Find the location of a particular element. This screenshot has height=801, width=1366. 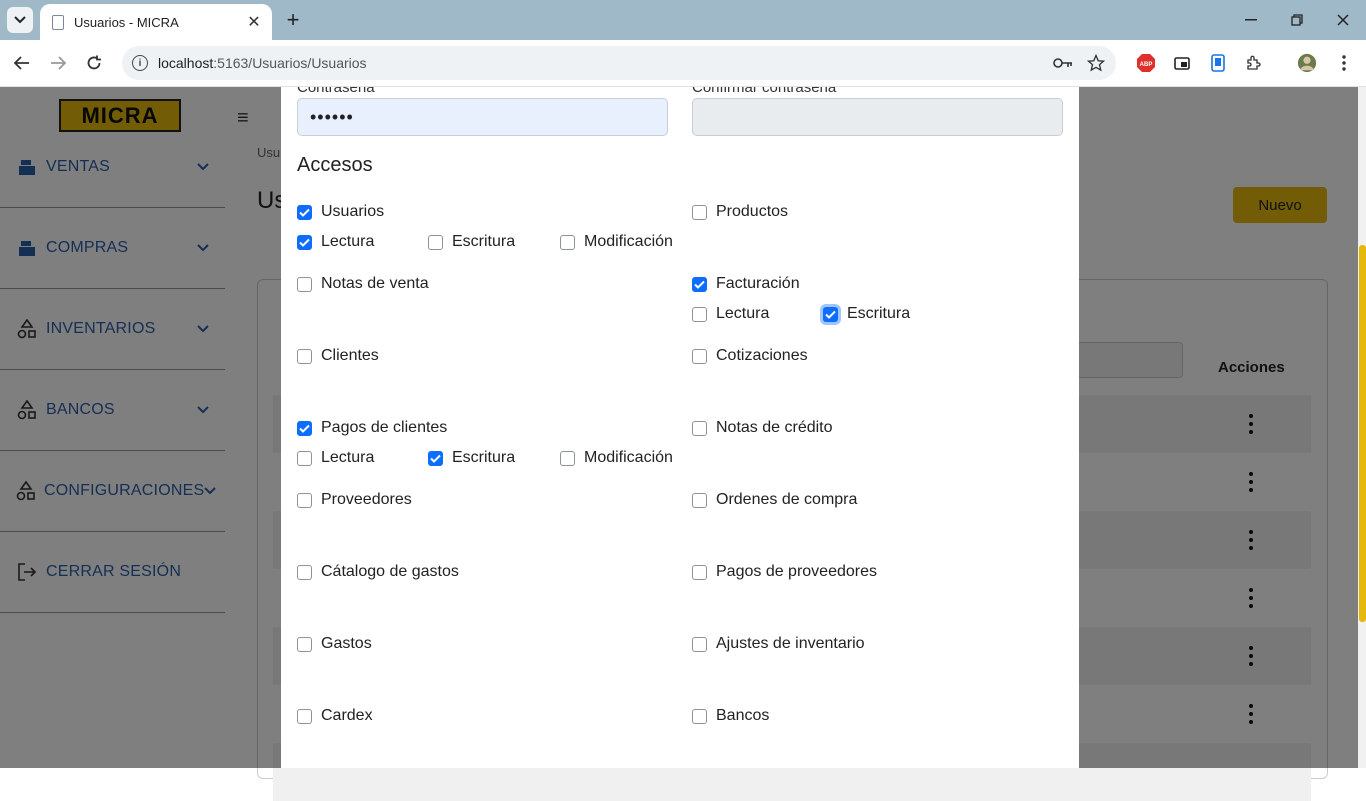

checkbox-ordenes-compra: Ordenes de compra is located at coordinates (774, 500).